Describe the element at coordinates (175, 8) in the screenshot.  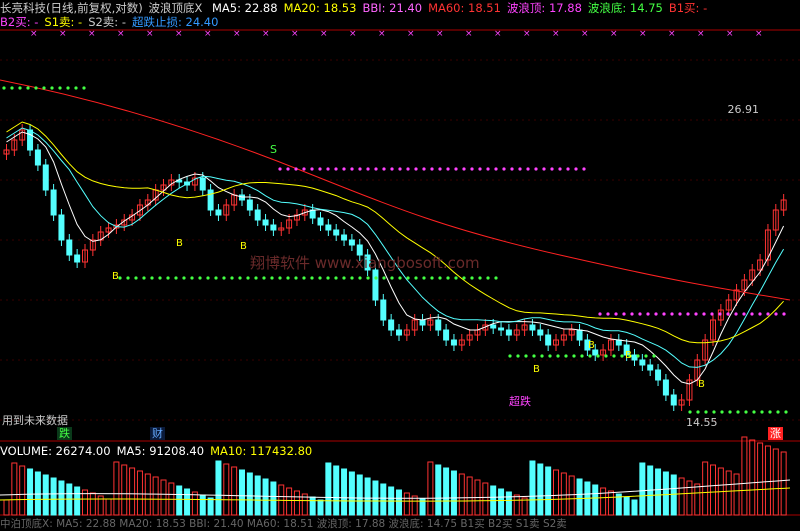
I see `indicator-name: 波浪顶底X` at that location.